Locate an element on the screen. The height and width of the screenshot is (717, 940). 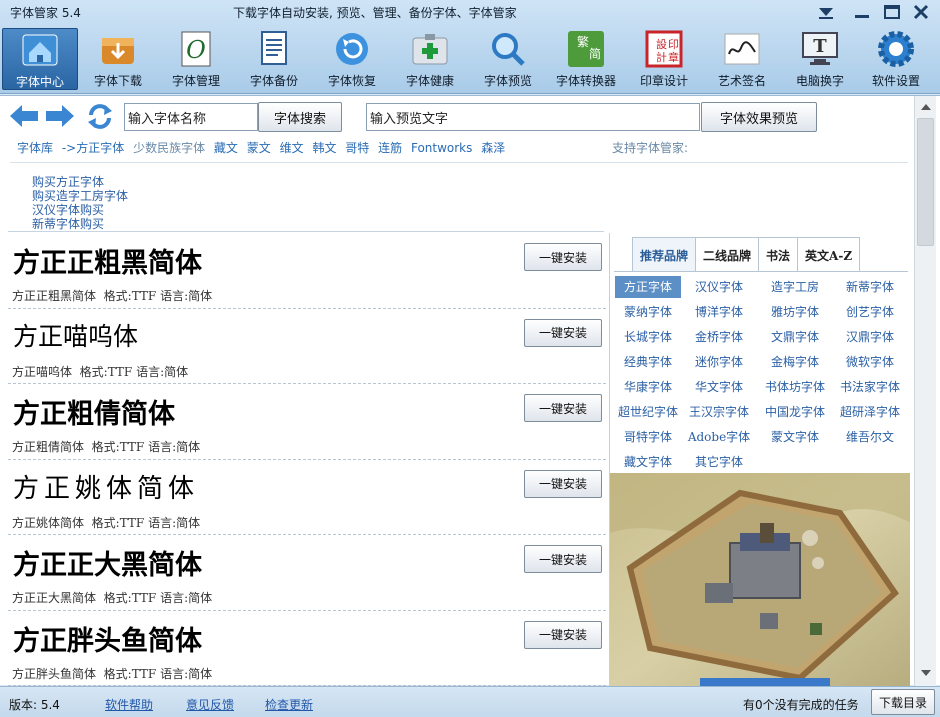
toolbar-settings: 软件设置 is located at coordinates (896, 59).